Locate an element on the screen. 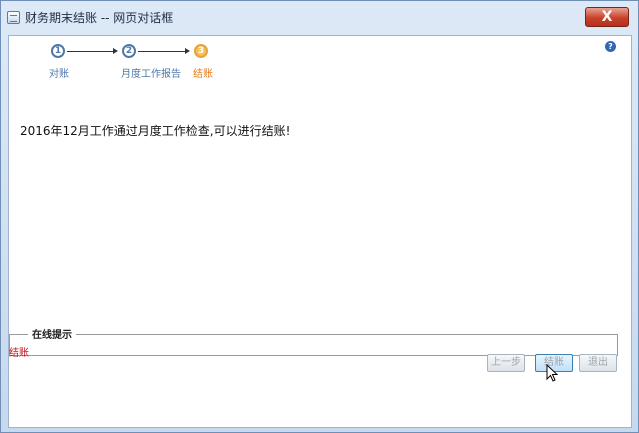  prev-step-button: 上一步 is located at coordinates (506, 363).